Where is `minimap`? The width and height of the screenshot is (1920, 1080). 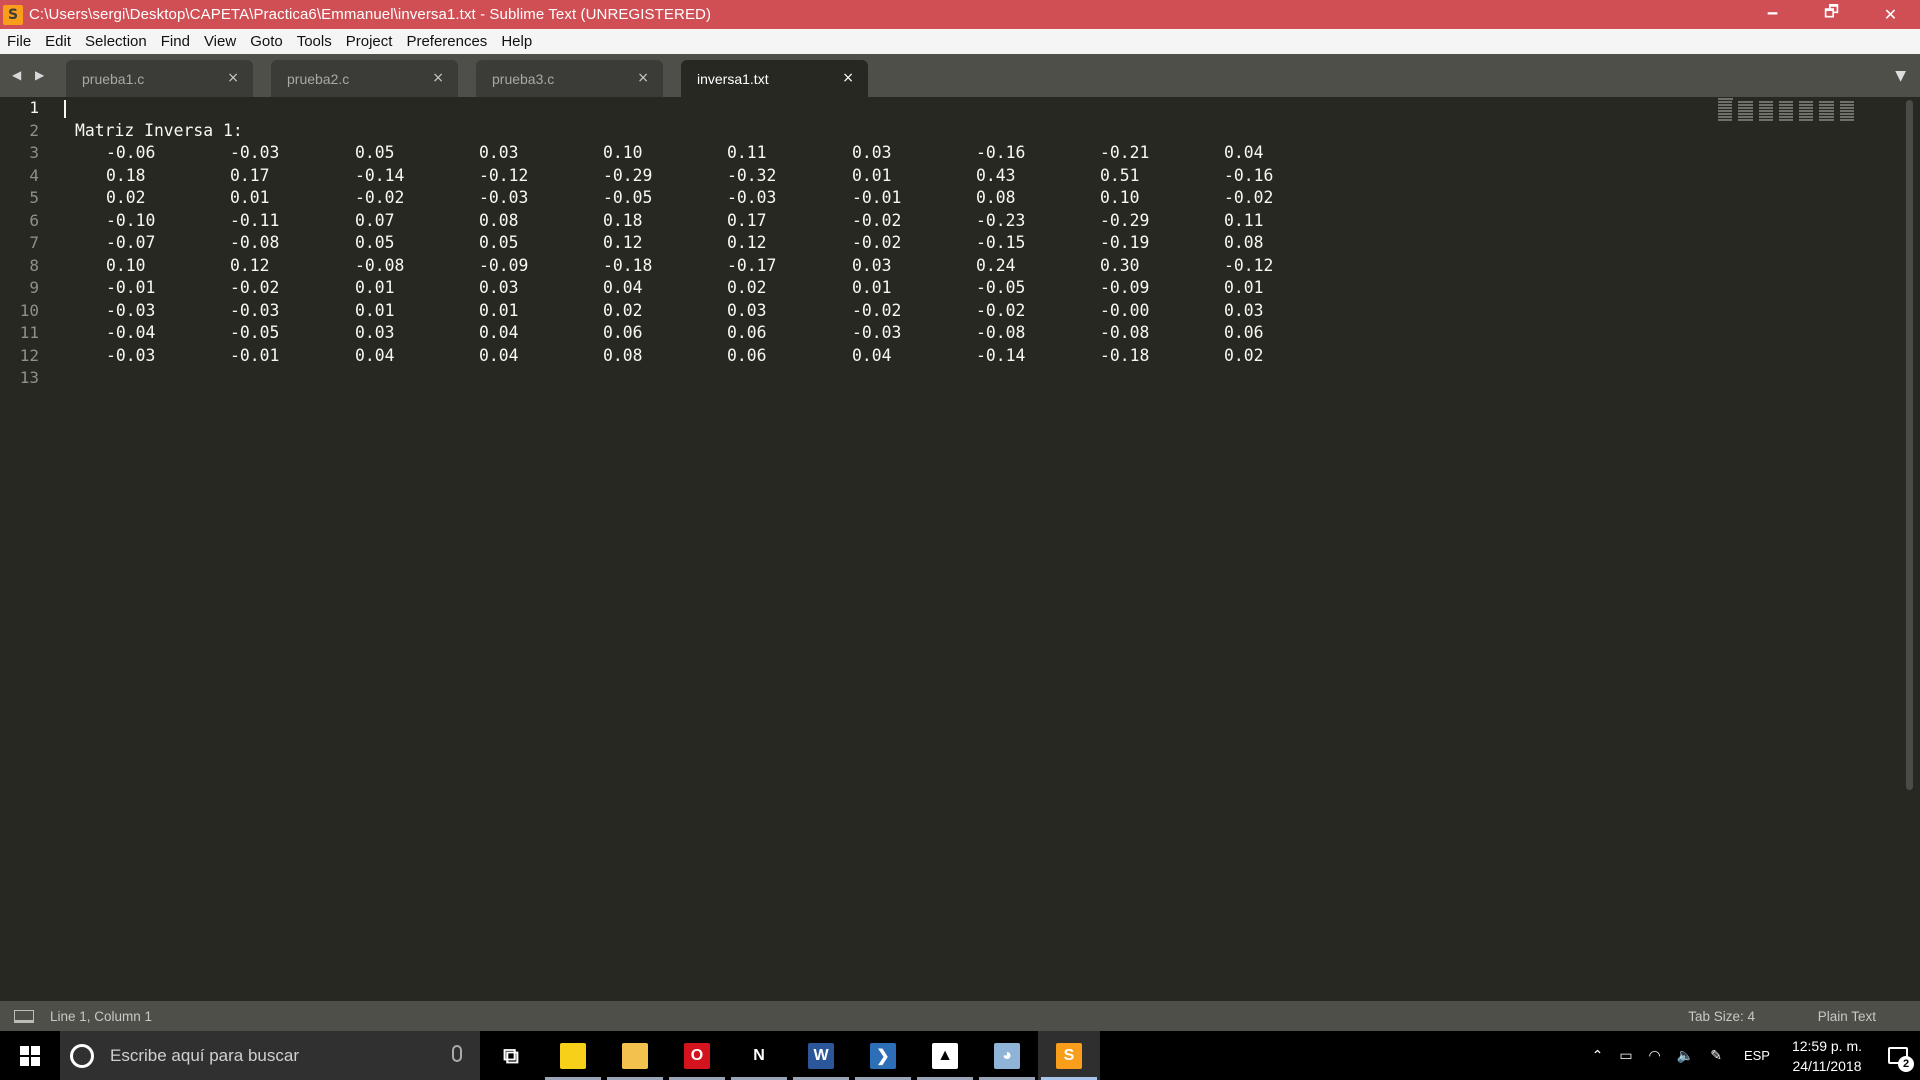
minimap is located at coordinates (1786, 113).